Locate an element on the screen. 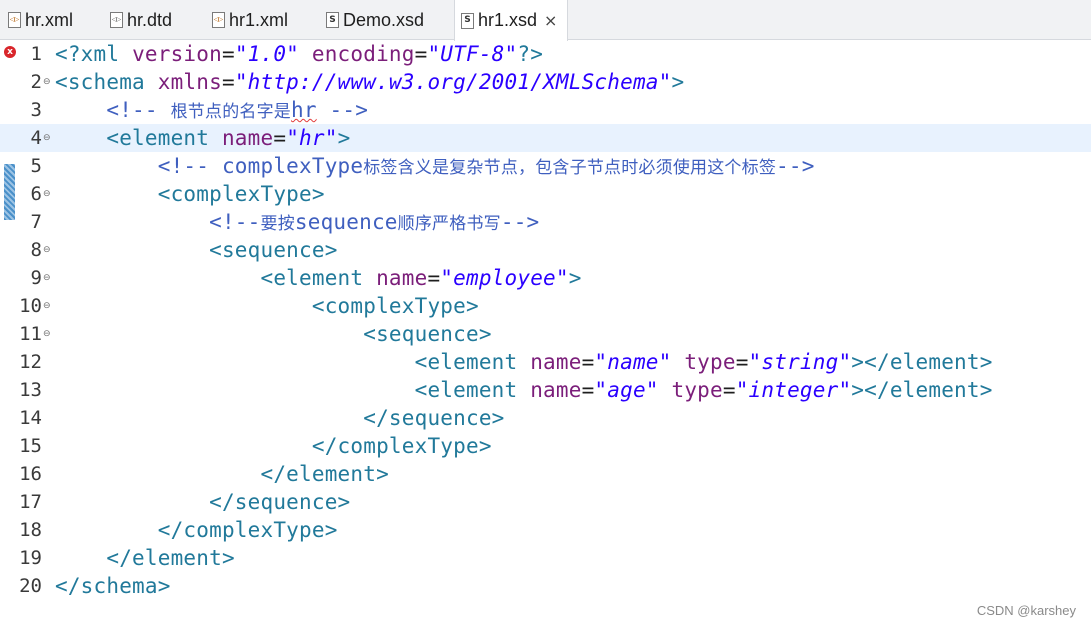 Image resolution: width=1091 pixels, height=628 pixels. code-token: "hr" is located at coordinates (312, 138).